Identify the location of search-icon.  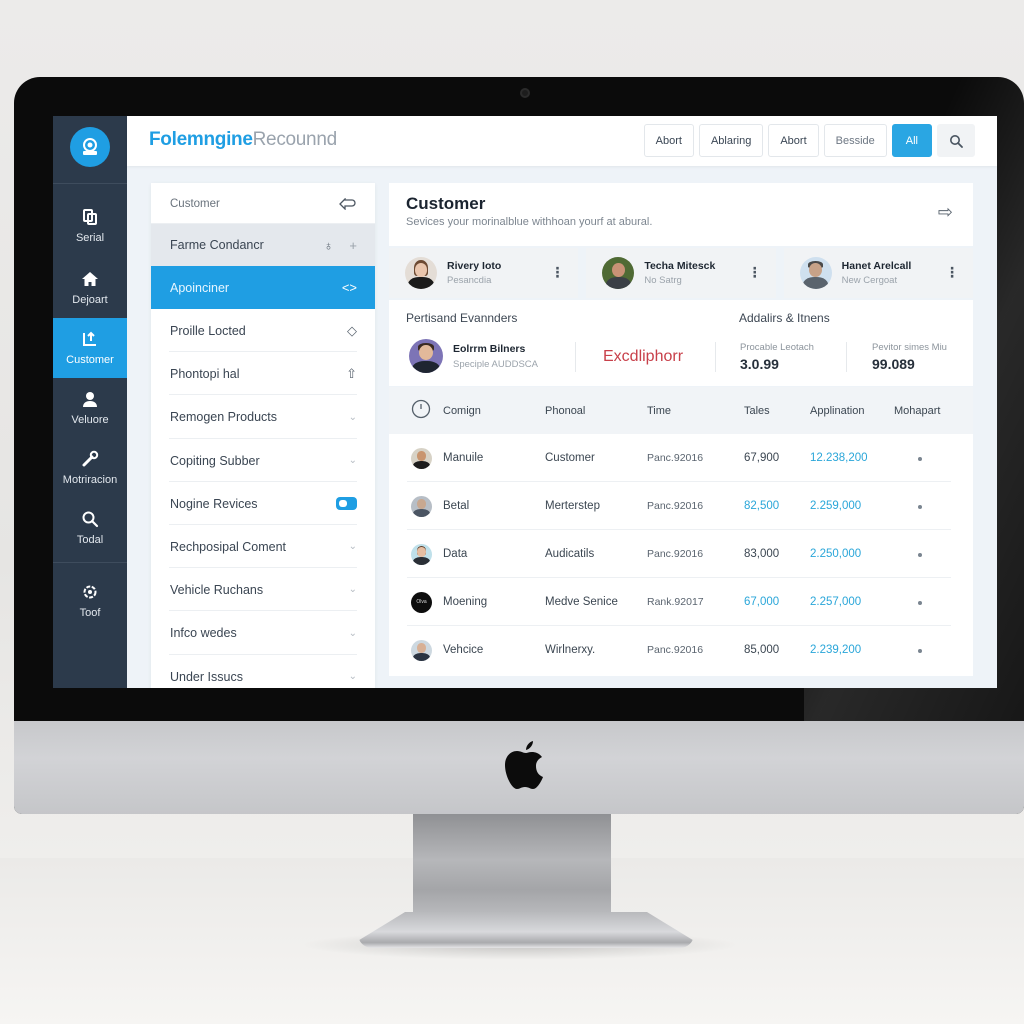
(90, 519).